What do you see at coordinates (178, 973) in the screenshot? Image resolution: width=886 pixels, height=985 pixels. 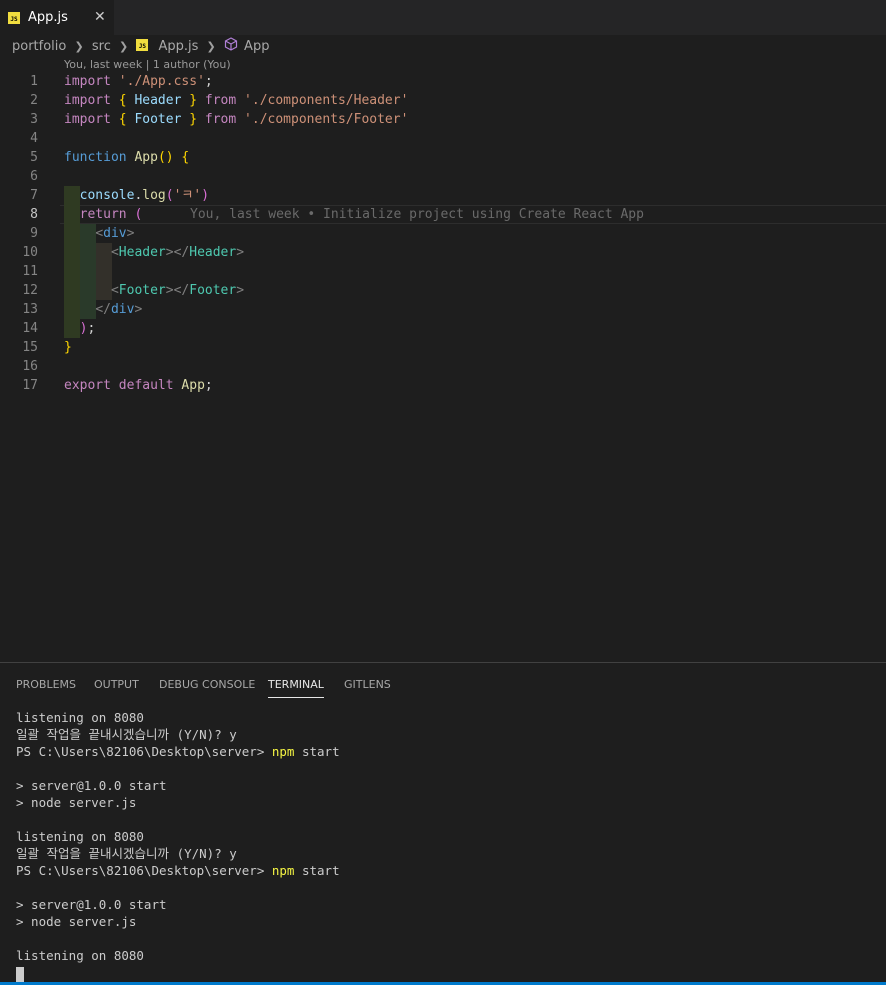 I see `terminal-input-line` at bounding box center [178, 973].